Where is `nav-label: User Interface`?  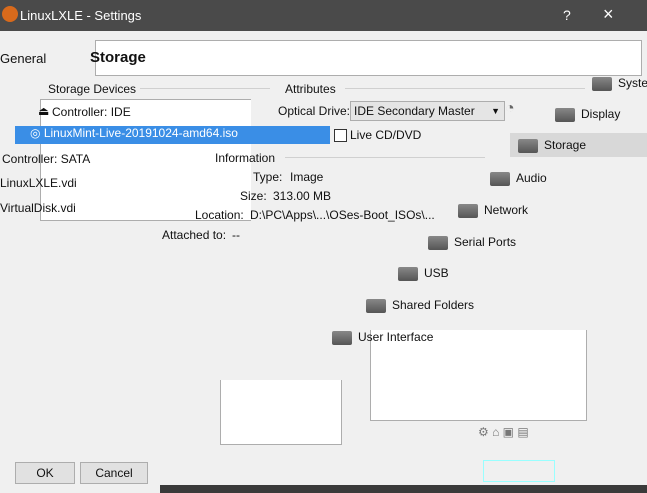
nav-label: User Interface is located at coordinates (396, 337).